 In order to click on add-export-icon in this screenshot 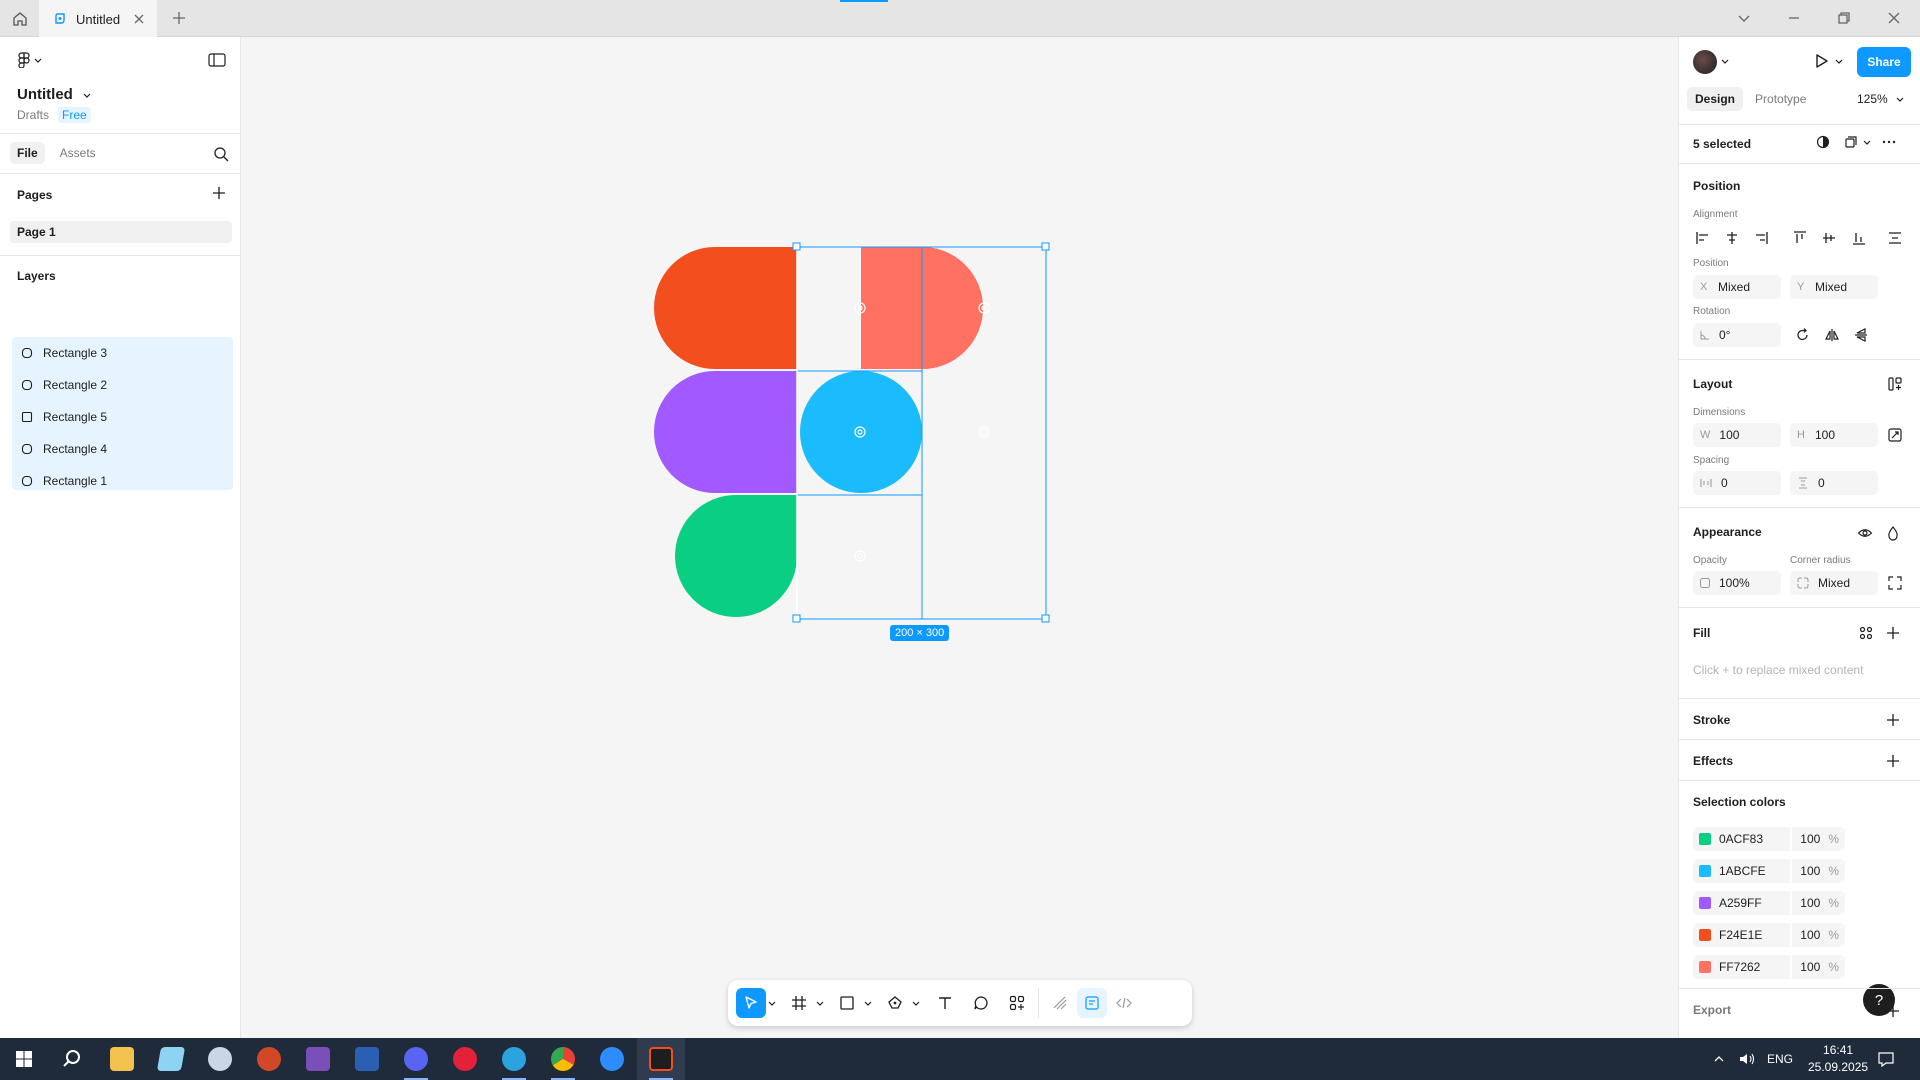, I will do `click(1893, 1011)`.